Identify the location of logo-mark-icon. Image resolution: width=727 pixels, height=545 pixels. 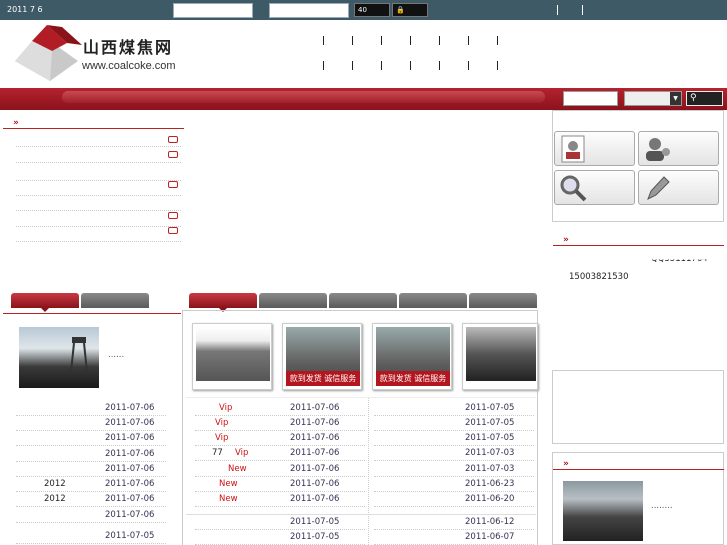
(48, 53).